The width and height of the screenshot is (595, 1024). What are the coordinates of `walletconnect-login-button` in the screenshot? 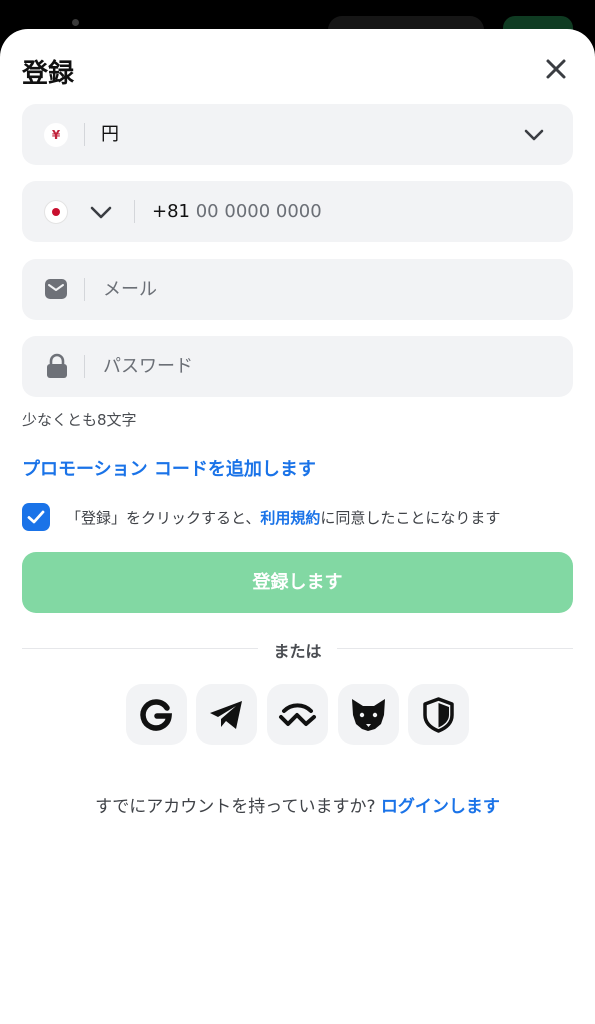 It's located at (297, 714).